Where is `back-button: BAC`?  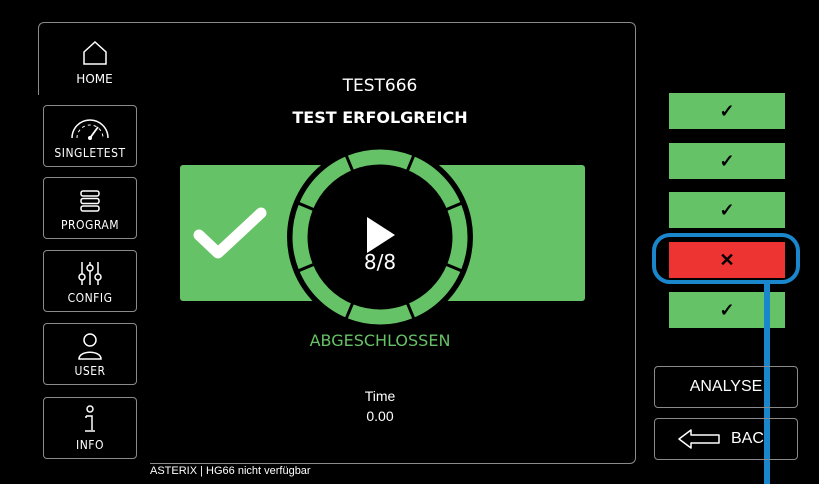 back-button: BAC is located at coordinates (726, 439).